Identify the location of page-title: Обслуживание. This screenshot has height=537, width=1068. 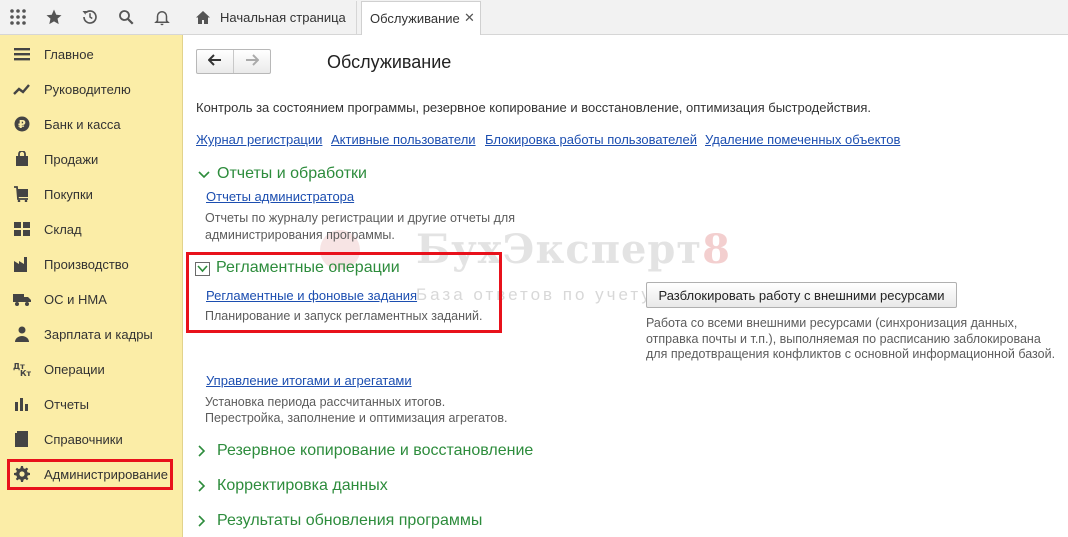
(389, 62).